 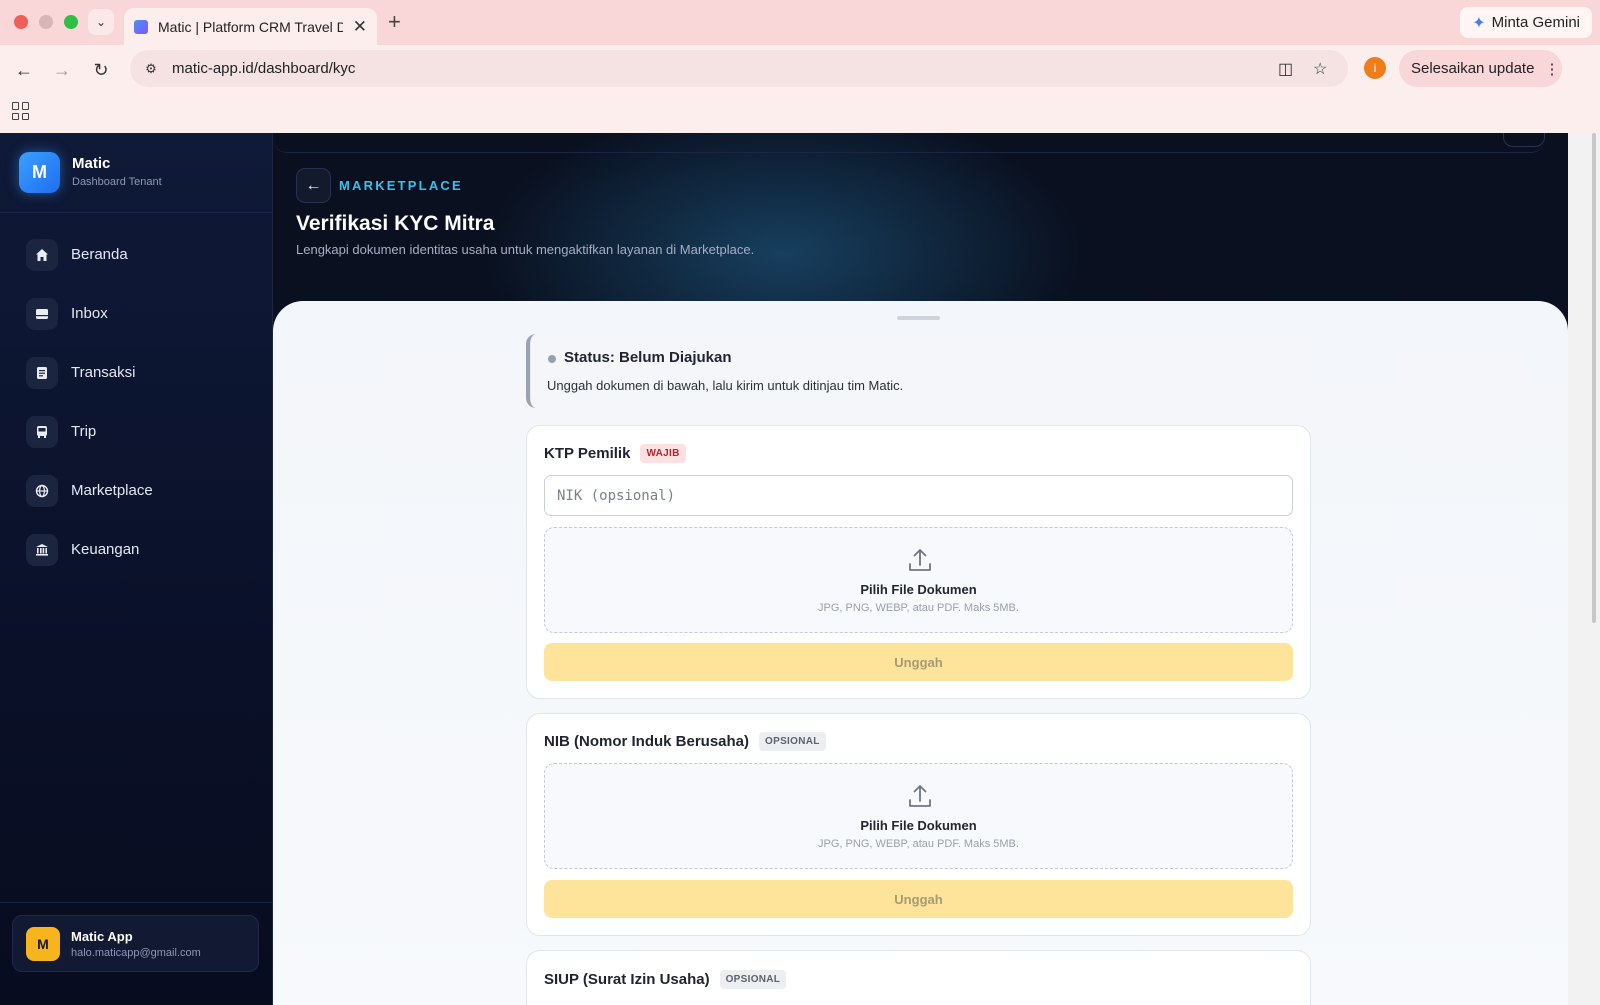 What do you see at coordinates (1594, 378) in the screenshot?
I see `scrollbar-thumb` at bounding box center [1594, 378].